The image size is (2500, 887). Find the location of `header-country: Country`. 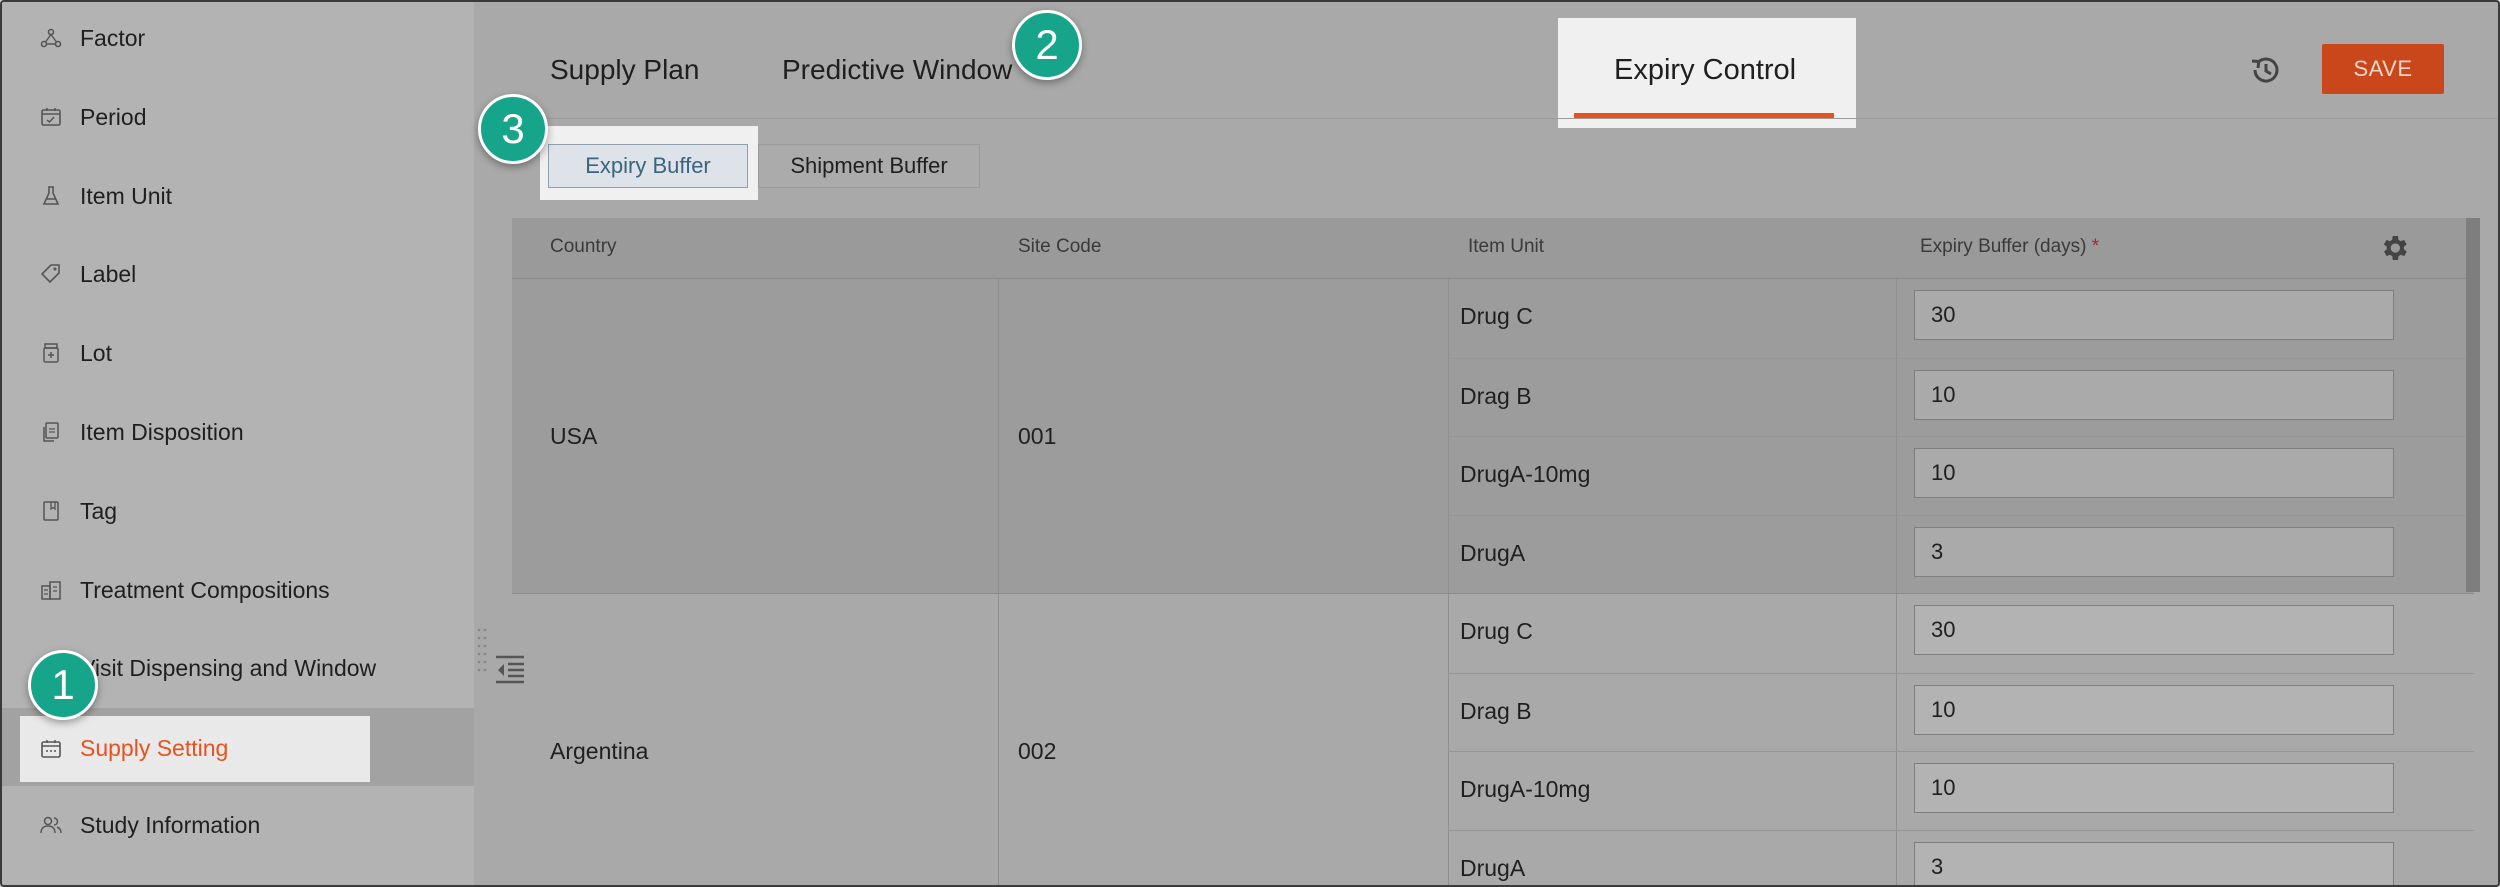

header-country: Country is located at coordinates (583, 246).